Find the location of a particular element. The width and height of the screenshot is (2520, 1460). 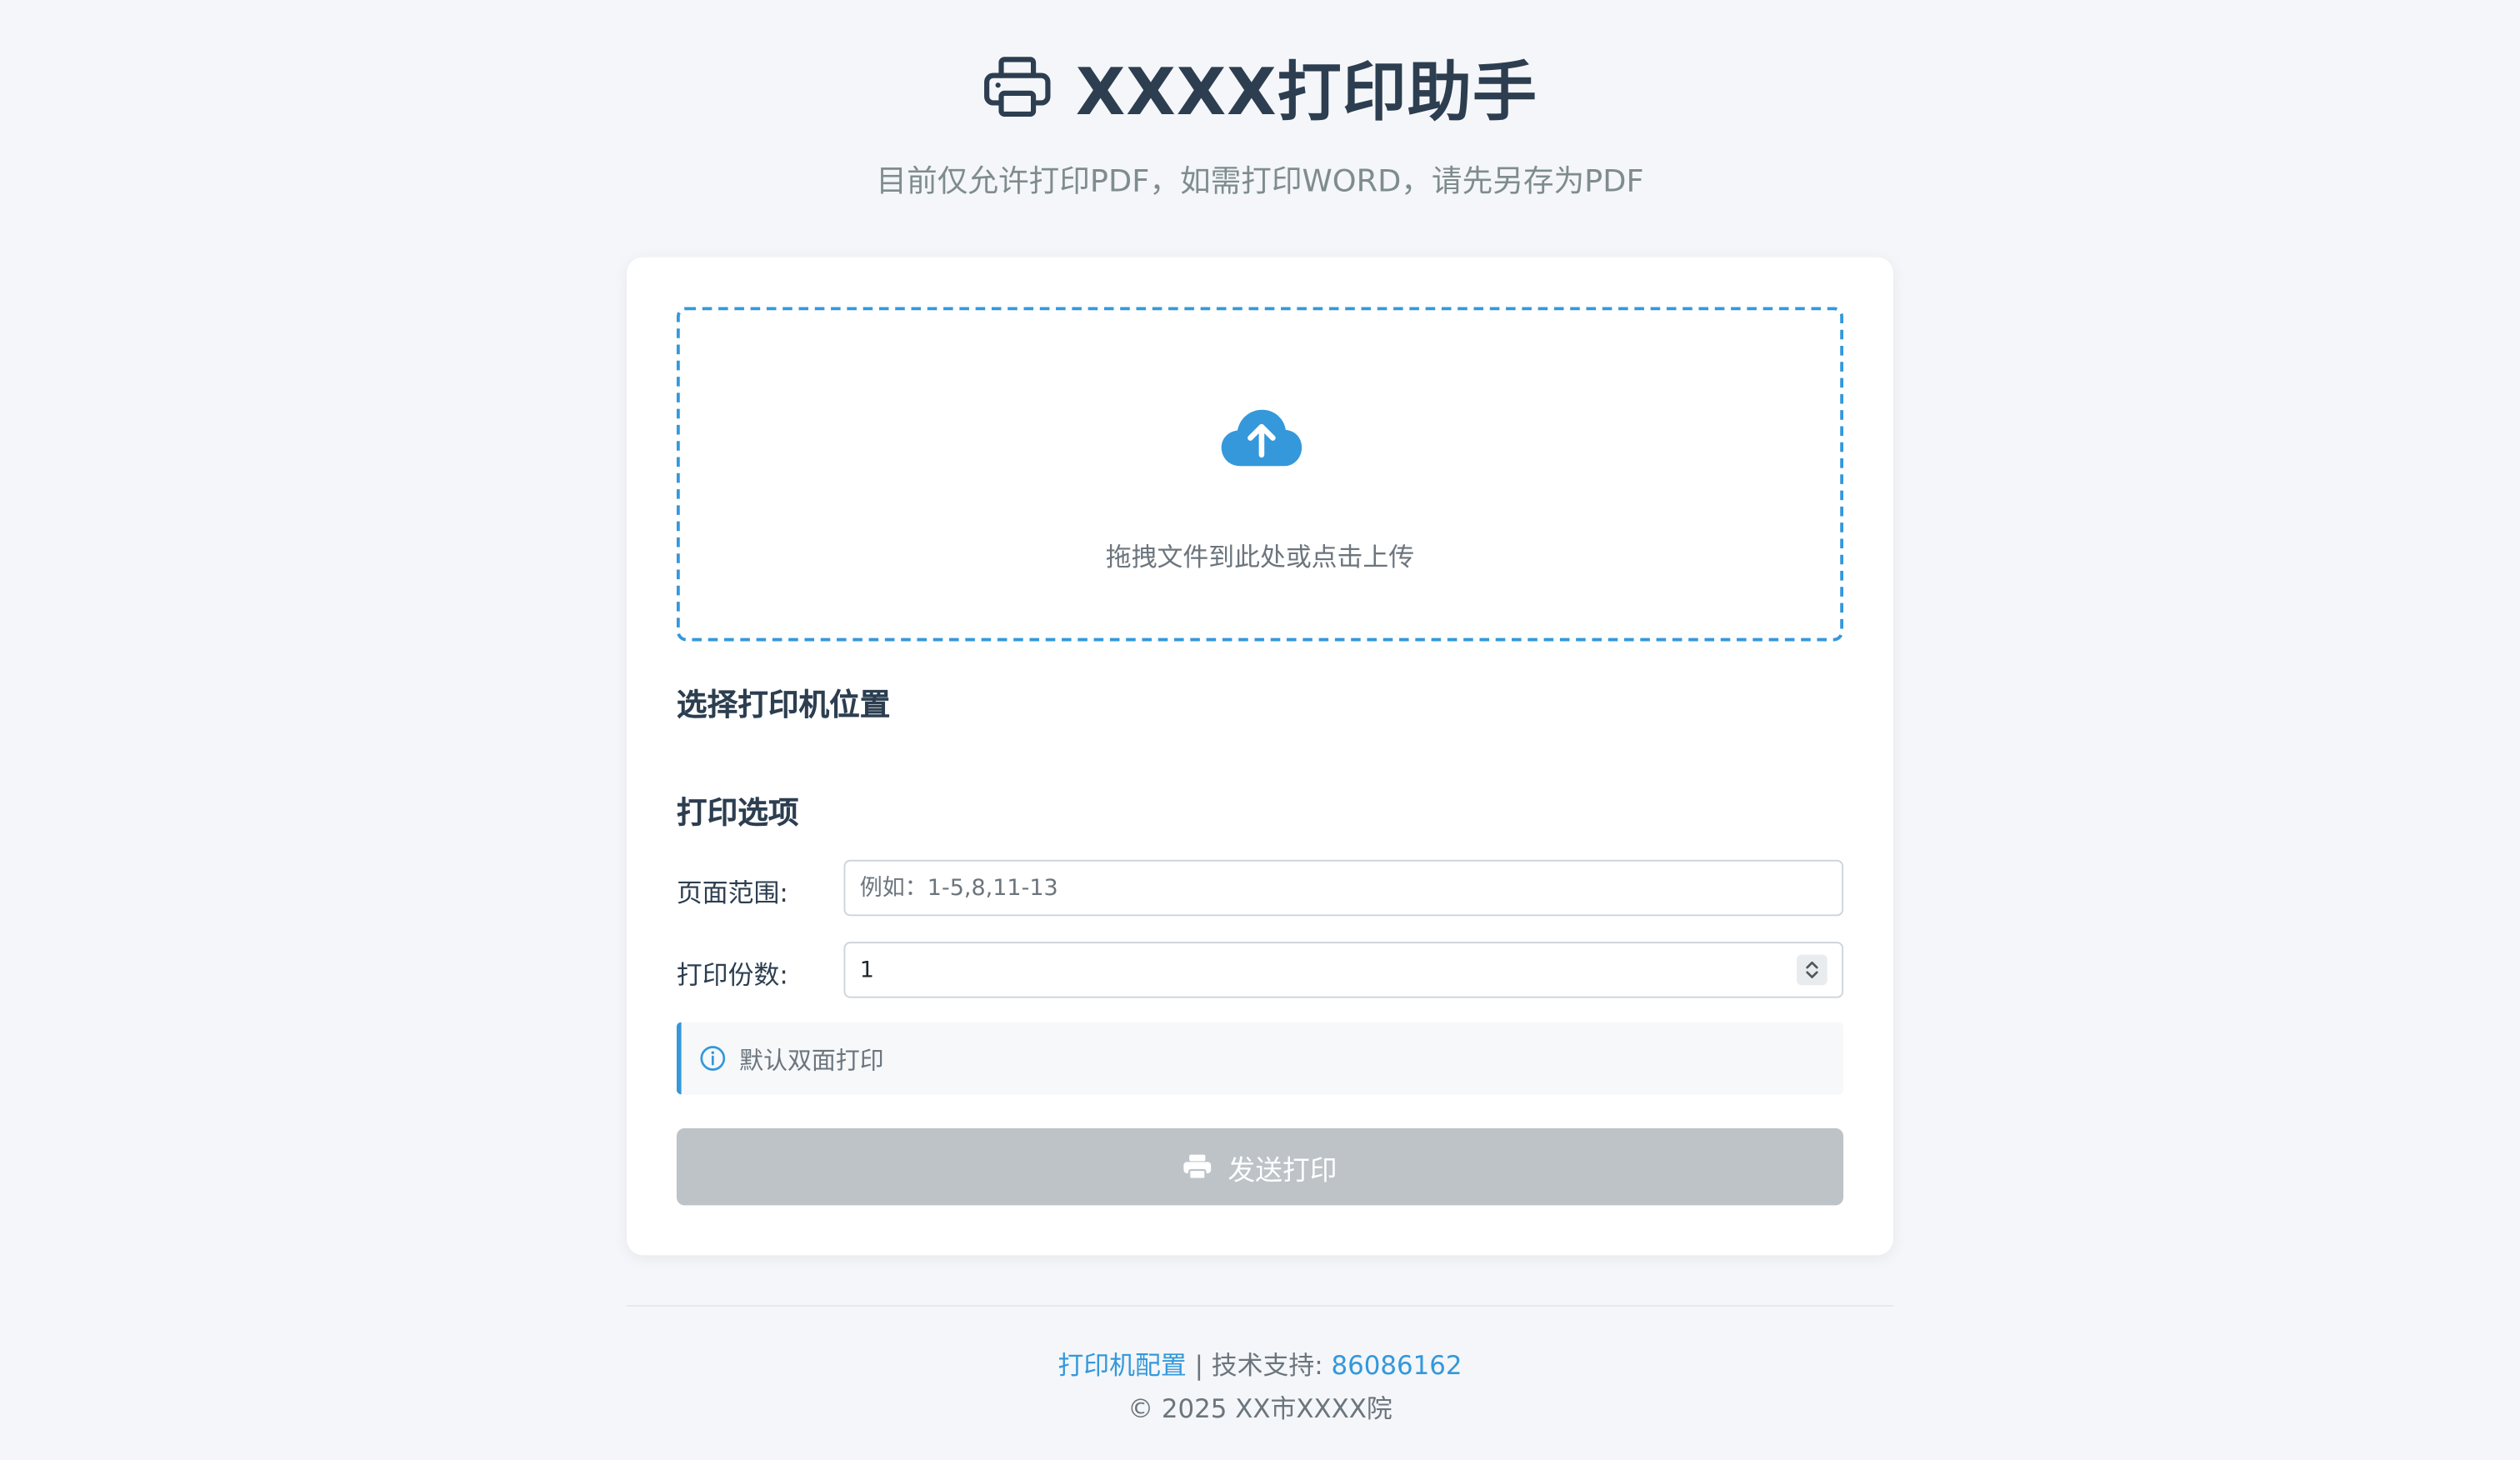

send-print-button: 发送打印 is located at coordinates (1260, 1167).